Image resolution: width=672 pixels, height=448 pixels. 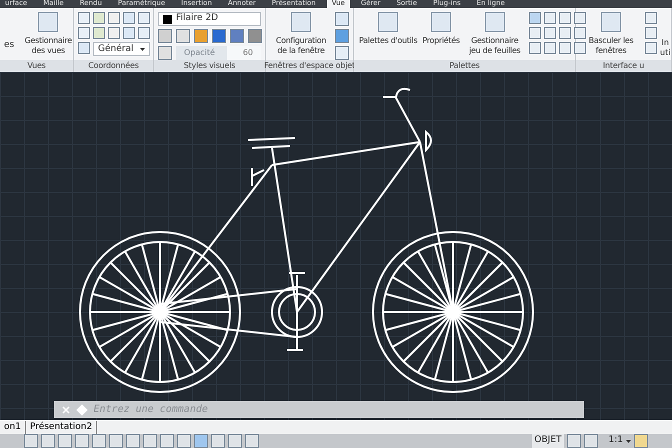 I want to click on viewport-config-button: Configuration de la fenêtre, so click(x=301, y=34).